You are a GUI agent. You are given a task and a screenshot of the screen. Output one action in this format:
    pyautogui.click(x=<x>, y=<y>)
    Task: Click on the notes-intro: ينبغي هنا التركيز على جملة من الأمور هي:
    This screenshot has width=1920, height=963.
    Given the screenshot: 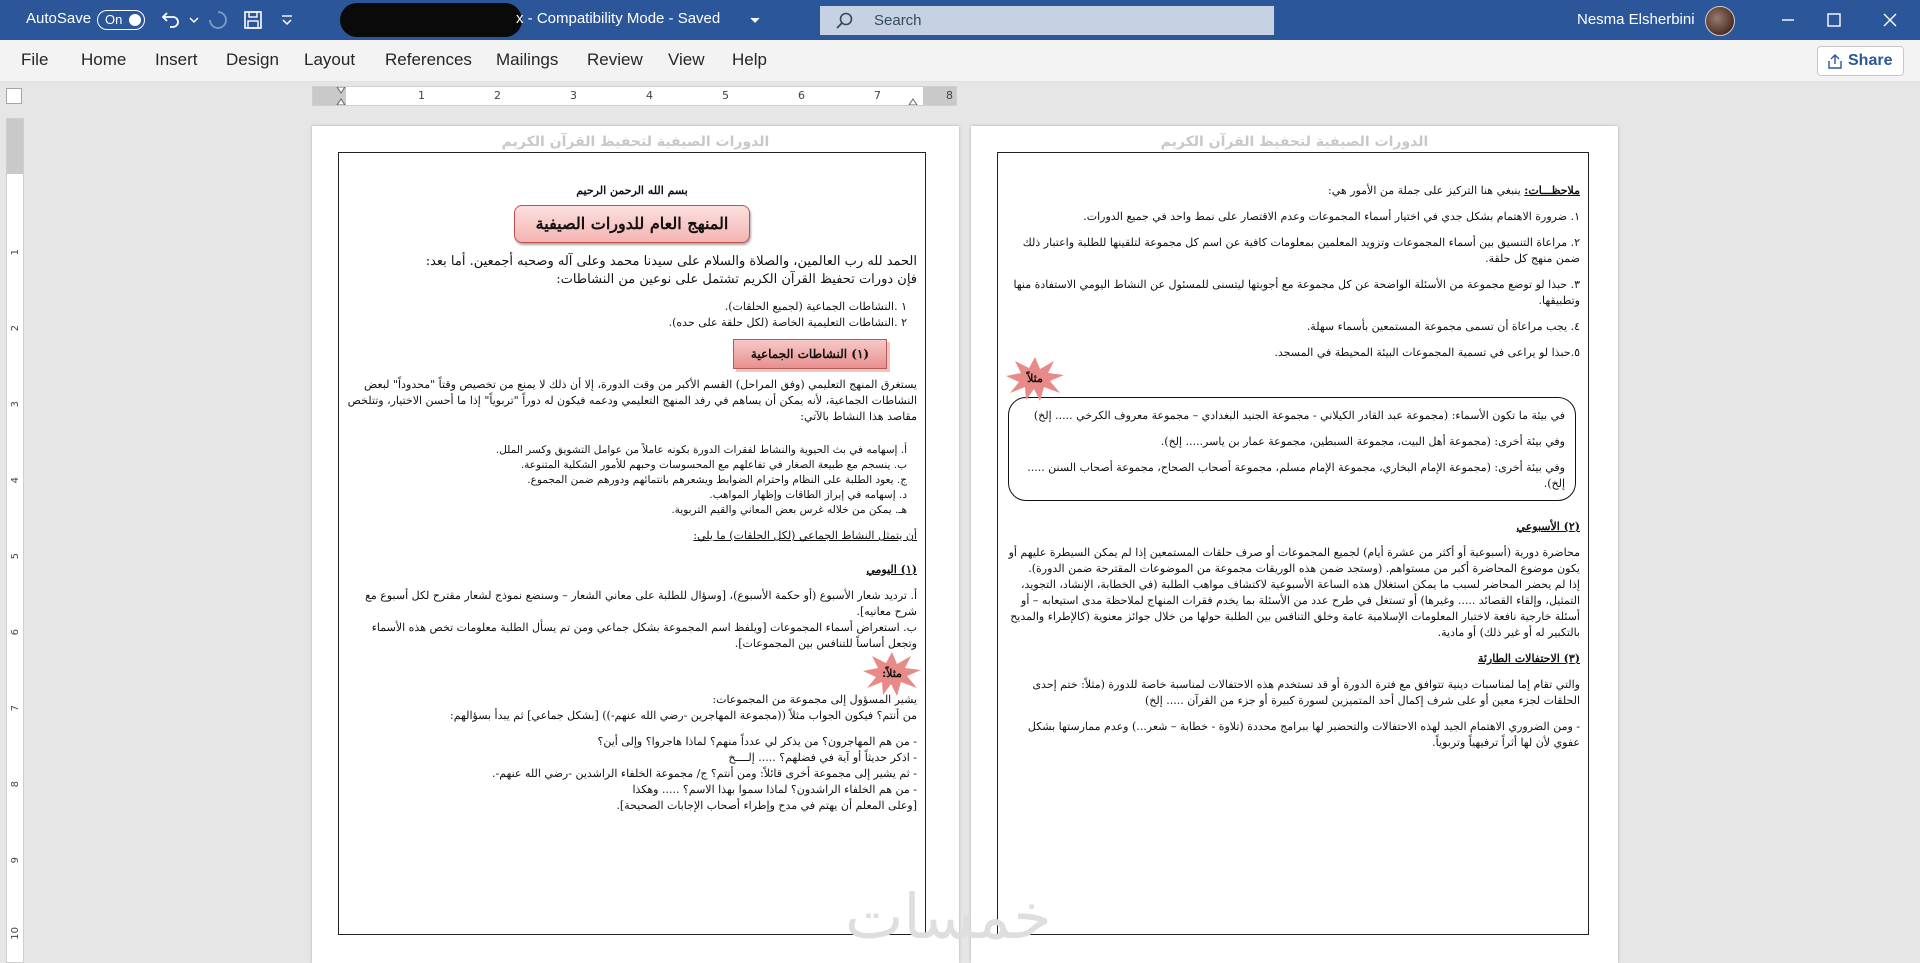 What is the action you would take?
    pyautogui.click(x=1424, y=190)
    